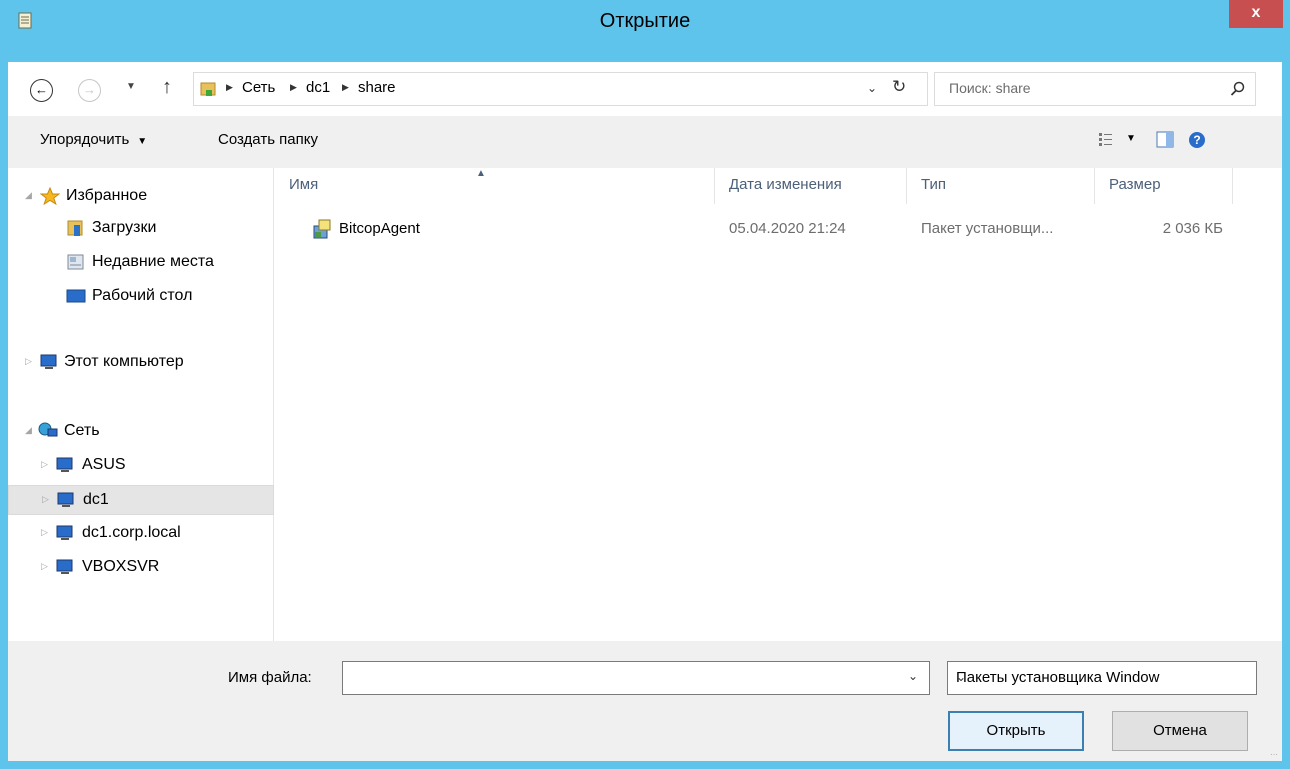 The width and height of the screenshot is (1290, 769). I want to click on nav-label-favorites: Избранное, so click(107, 195).